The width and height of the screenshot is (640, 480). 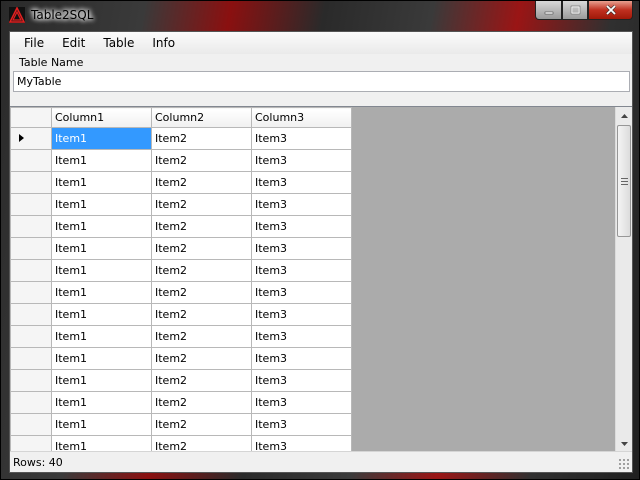 What do you see at coordinates (624, 115) in the screenshot?
I see `scroll-up-button` at bounding box center [624, 115].